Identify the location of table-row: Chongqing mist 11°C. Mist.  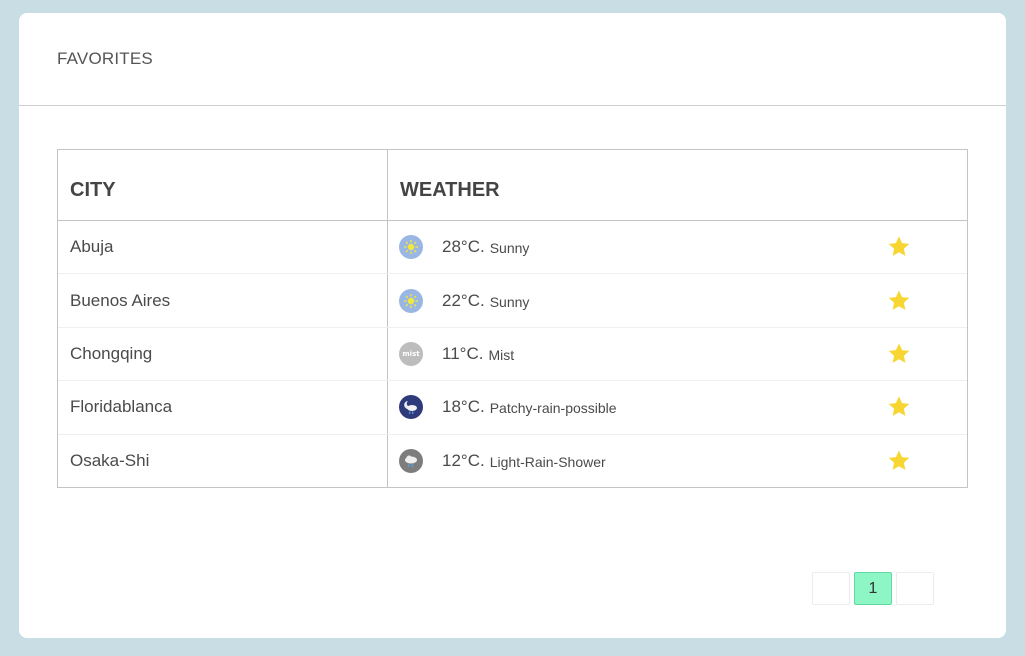
(512, 354).